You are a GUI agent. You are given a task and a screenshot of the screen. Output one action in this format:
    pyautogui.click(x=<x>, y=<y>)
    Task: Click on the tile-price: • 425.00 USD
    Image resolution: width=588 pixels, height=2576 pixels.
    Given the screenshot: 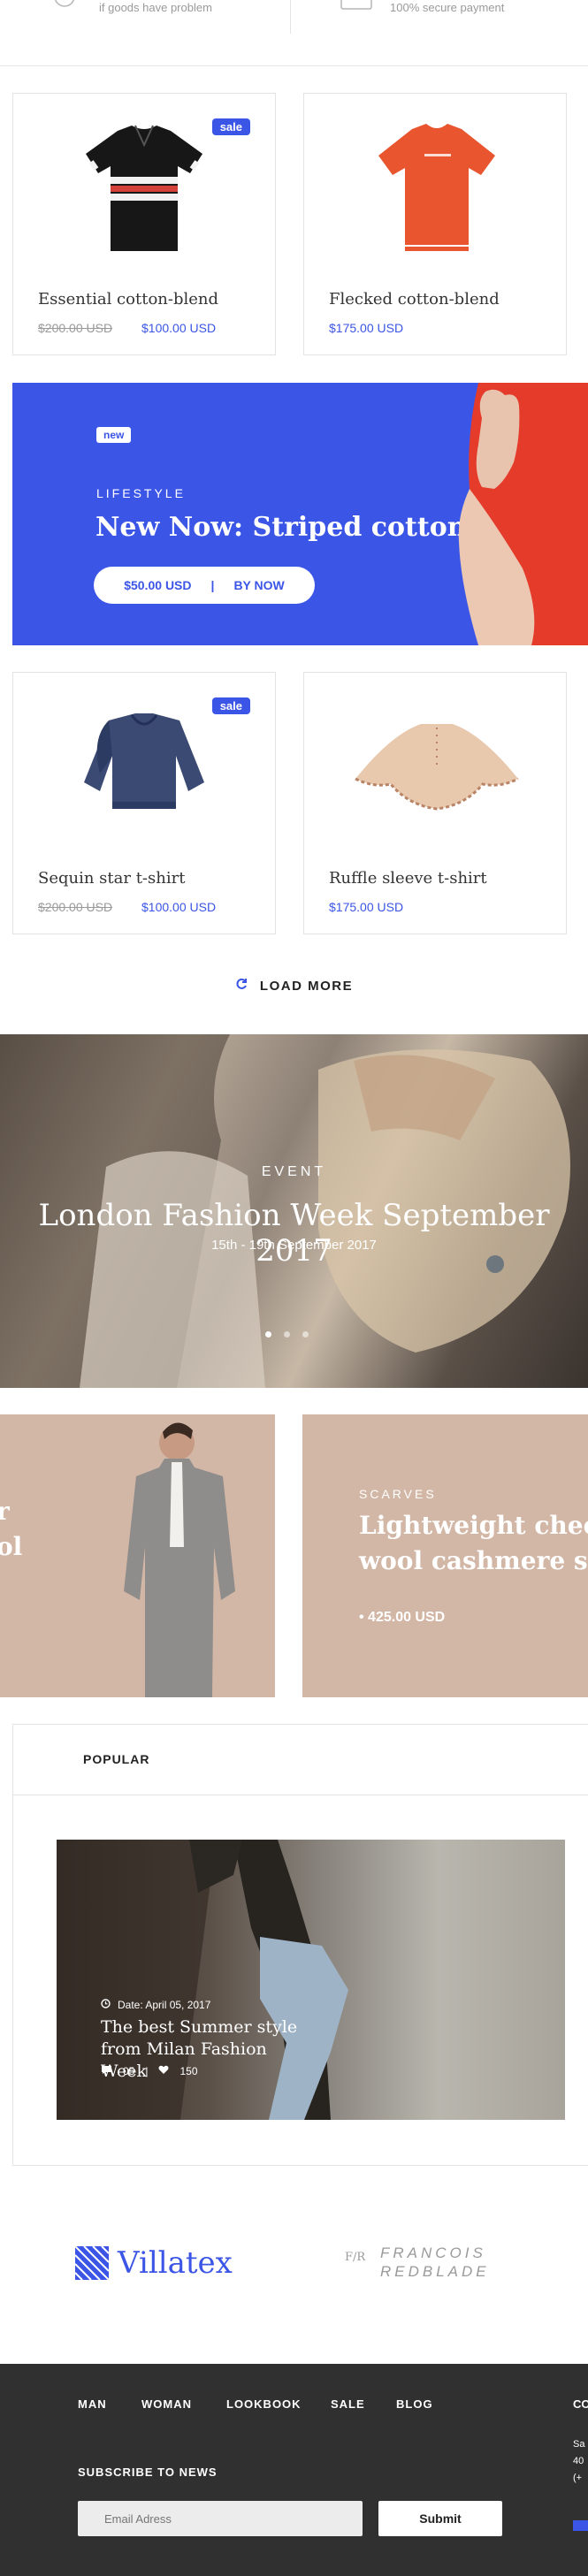 What is the action you would take?
    pyautogui.click(x=402, y=1617)
    